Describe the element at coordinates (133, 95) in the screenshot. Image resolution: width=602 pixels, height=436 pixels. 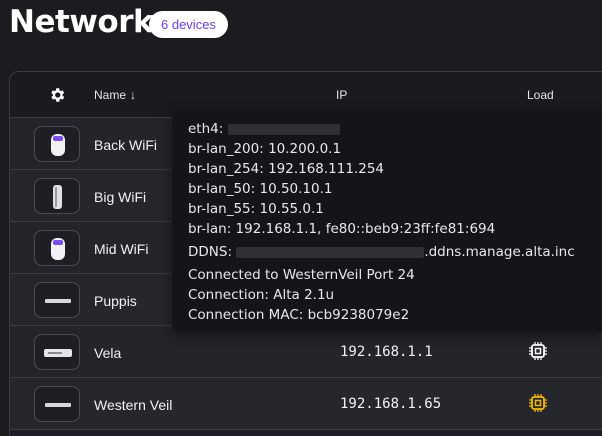
I see `sort-arrow-down-icon: ↓` at that location.